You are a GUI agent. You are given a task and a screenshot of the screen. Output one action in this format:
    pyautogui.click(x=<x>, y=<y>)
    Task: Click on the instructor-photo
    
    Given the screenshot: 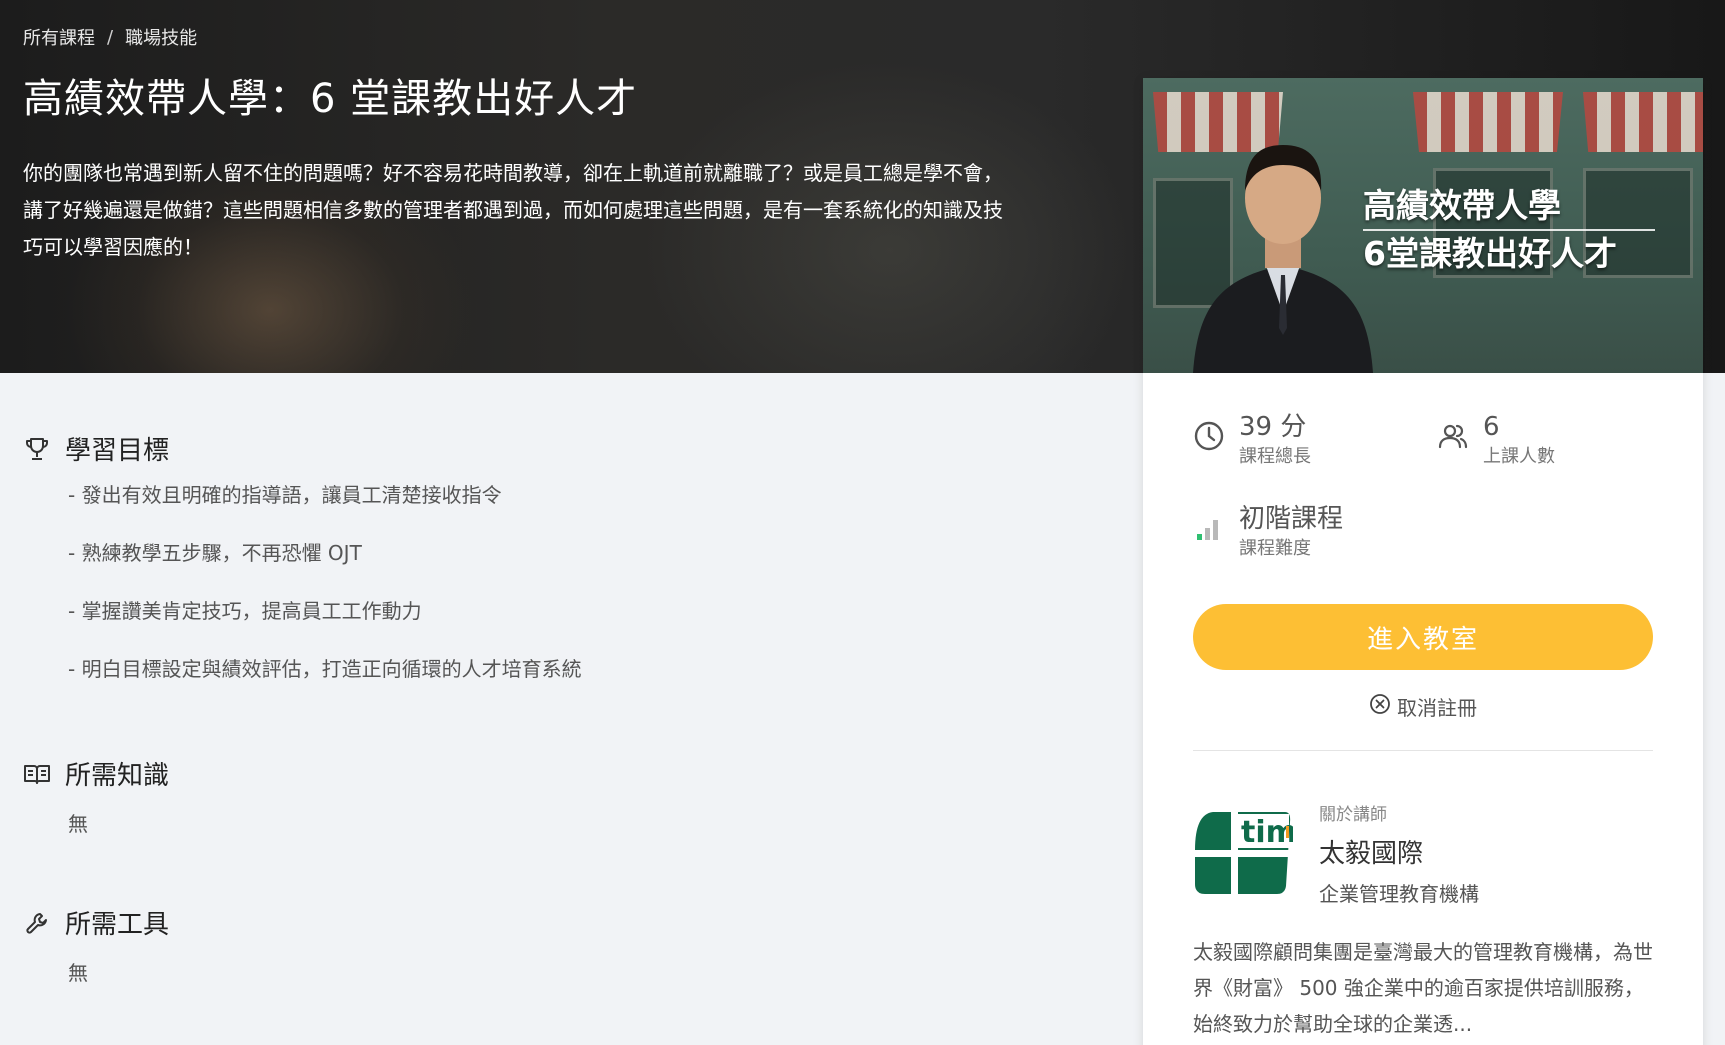 What is the action you would take?
    pyautogui.click(x=1283, y=259)
    